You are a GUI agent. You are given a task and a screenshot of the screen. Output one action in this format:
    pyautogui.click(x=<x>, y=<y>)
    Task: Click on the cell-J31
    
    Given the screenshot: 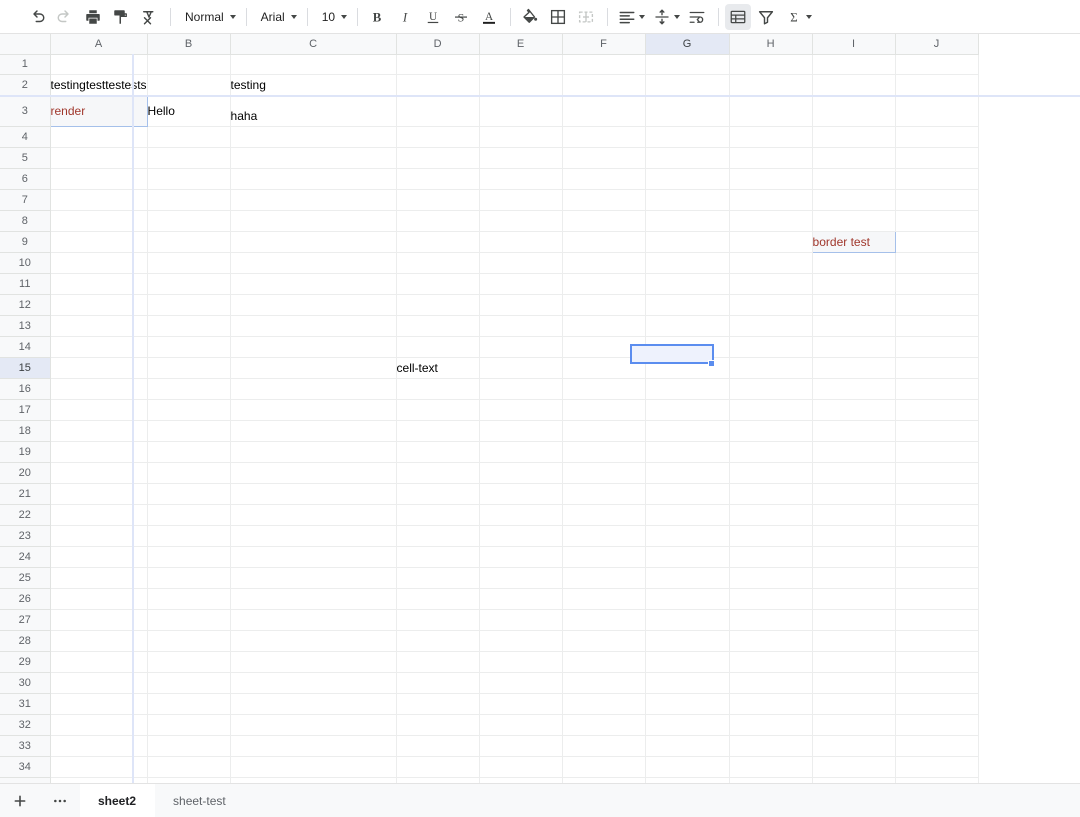 What is the action you would take?
    pyautogui.click(x=937, y=704)
    